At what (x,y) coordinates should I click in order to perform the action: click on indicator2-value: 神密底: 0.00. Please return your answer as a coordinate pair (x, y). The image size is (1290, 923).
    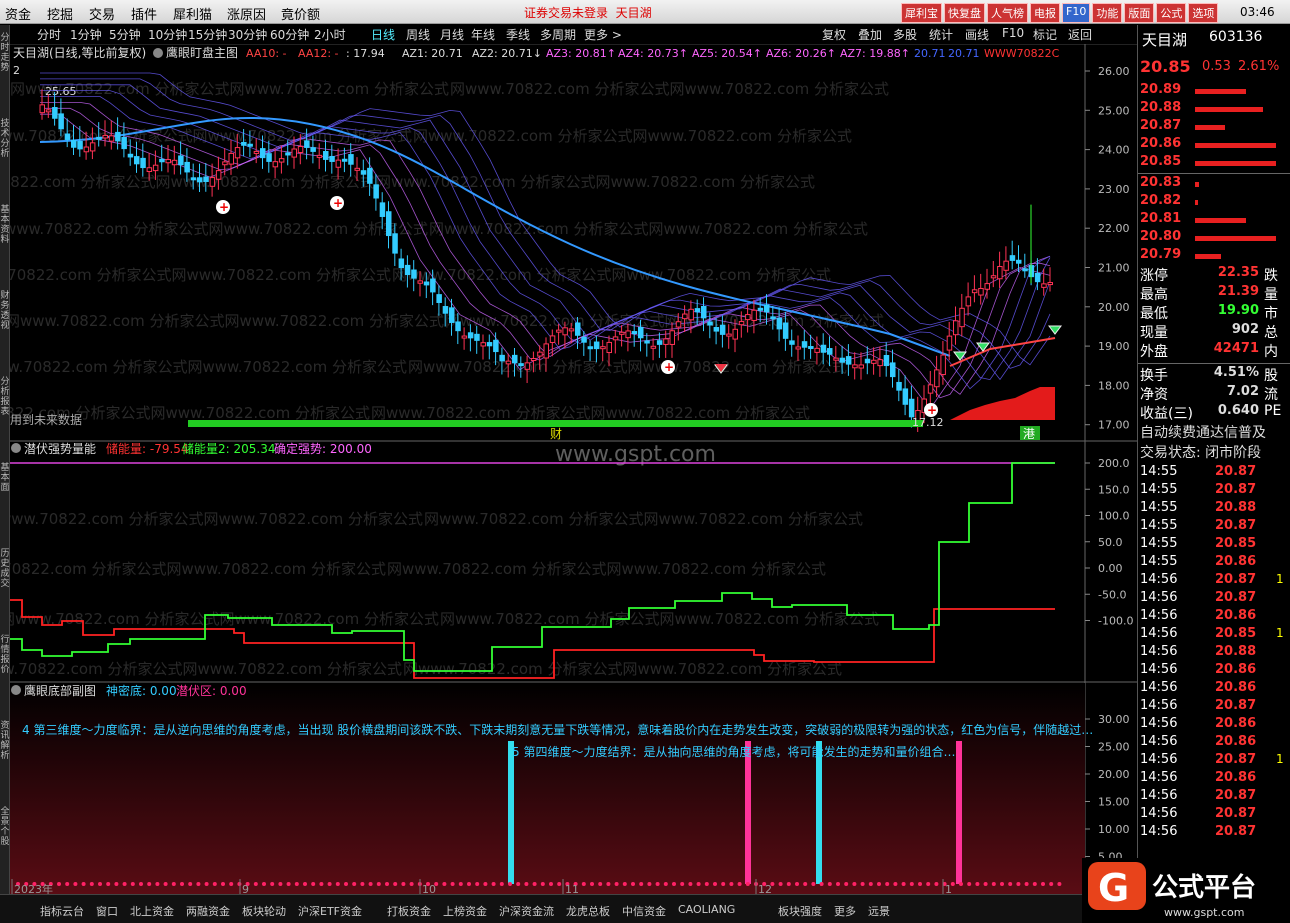
    Looking at the image, I should click on (141, 690).